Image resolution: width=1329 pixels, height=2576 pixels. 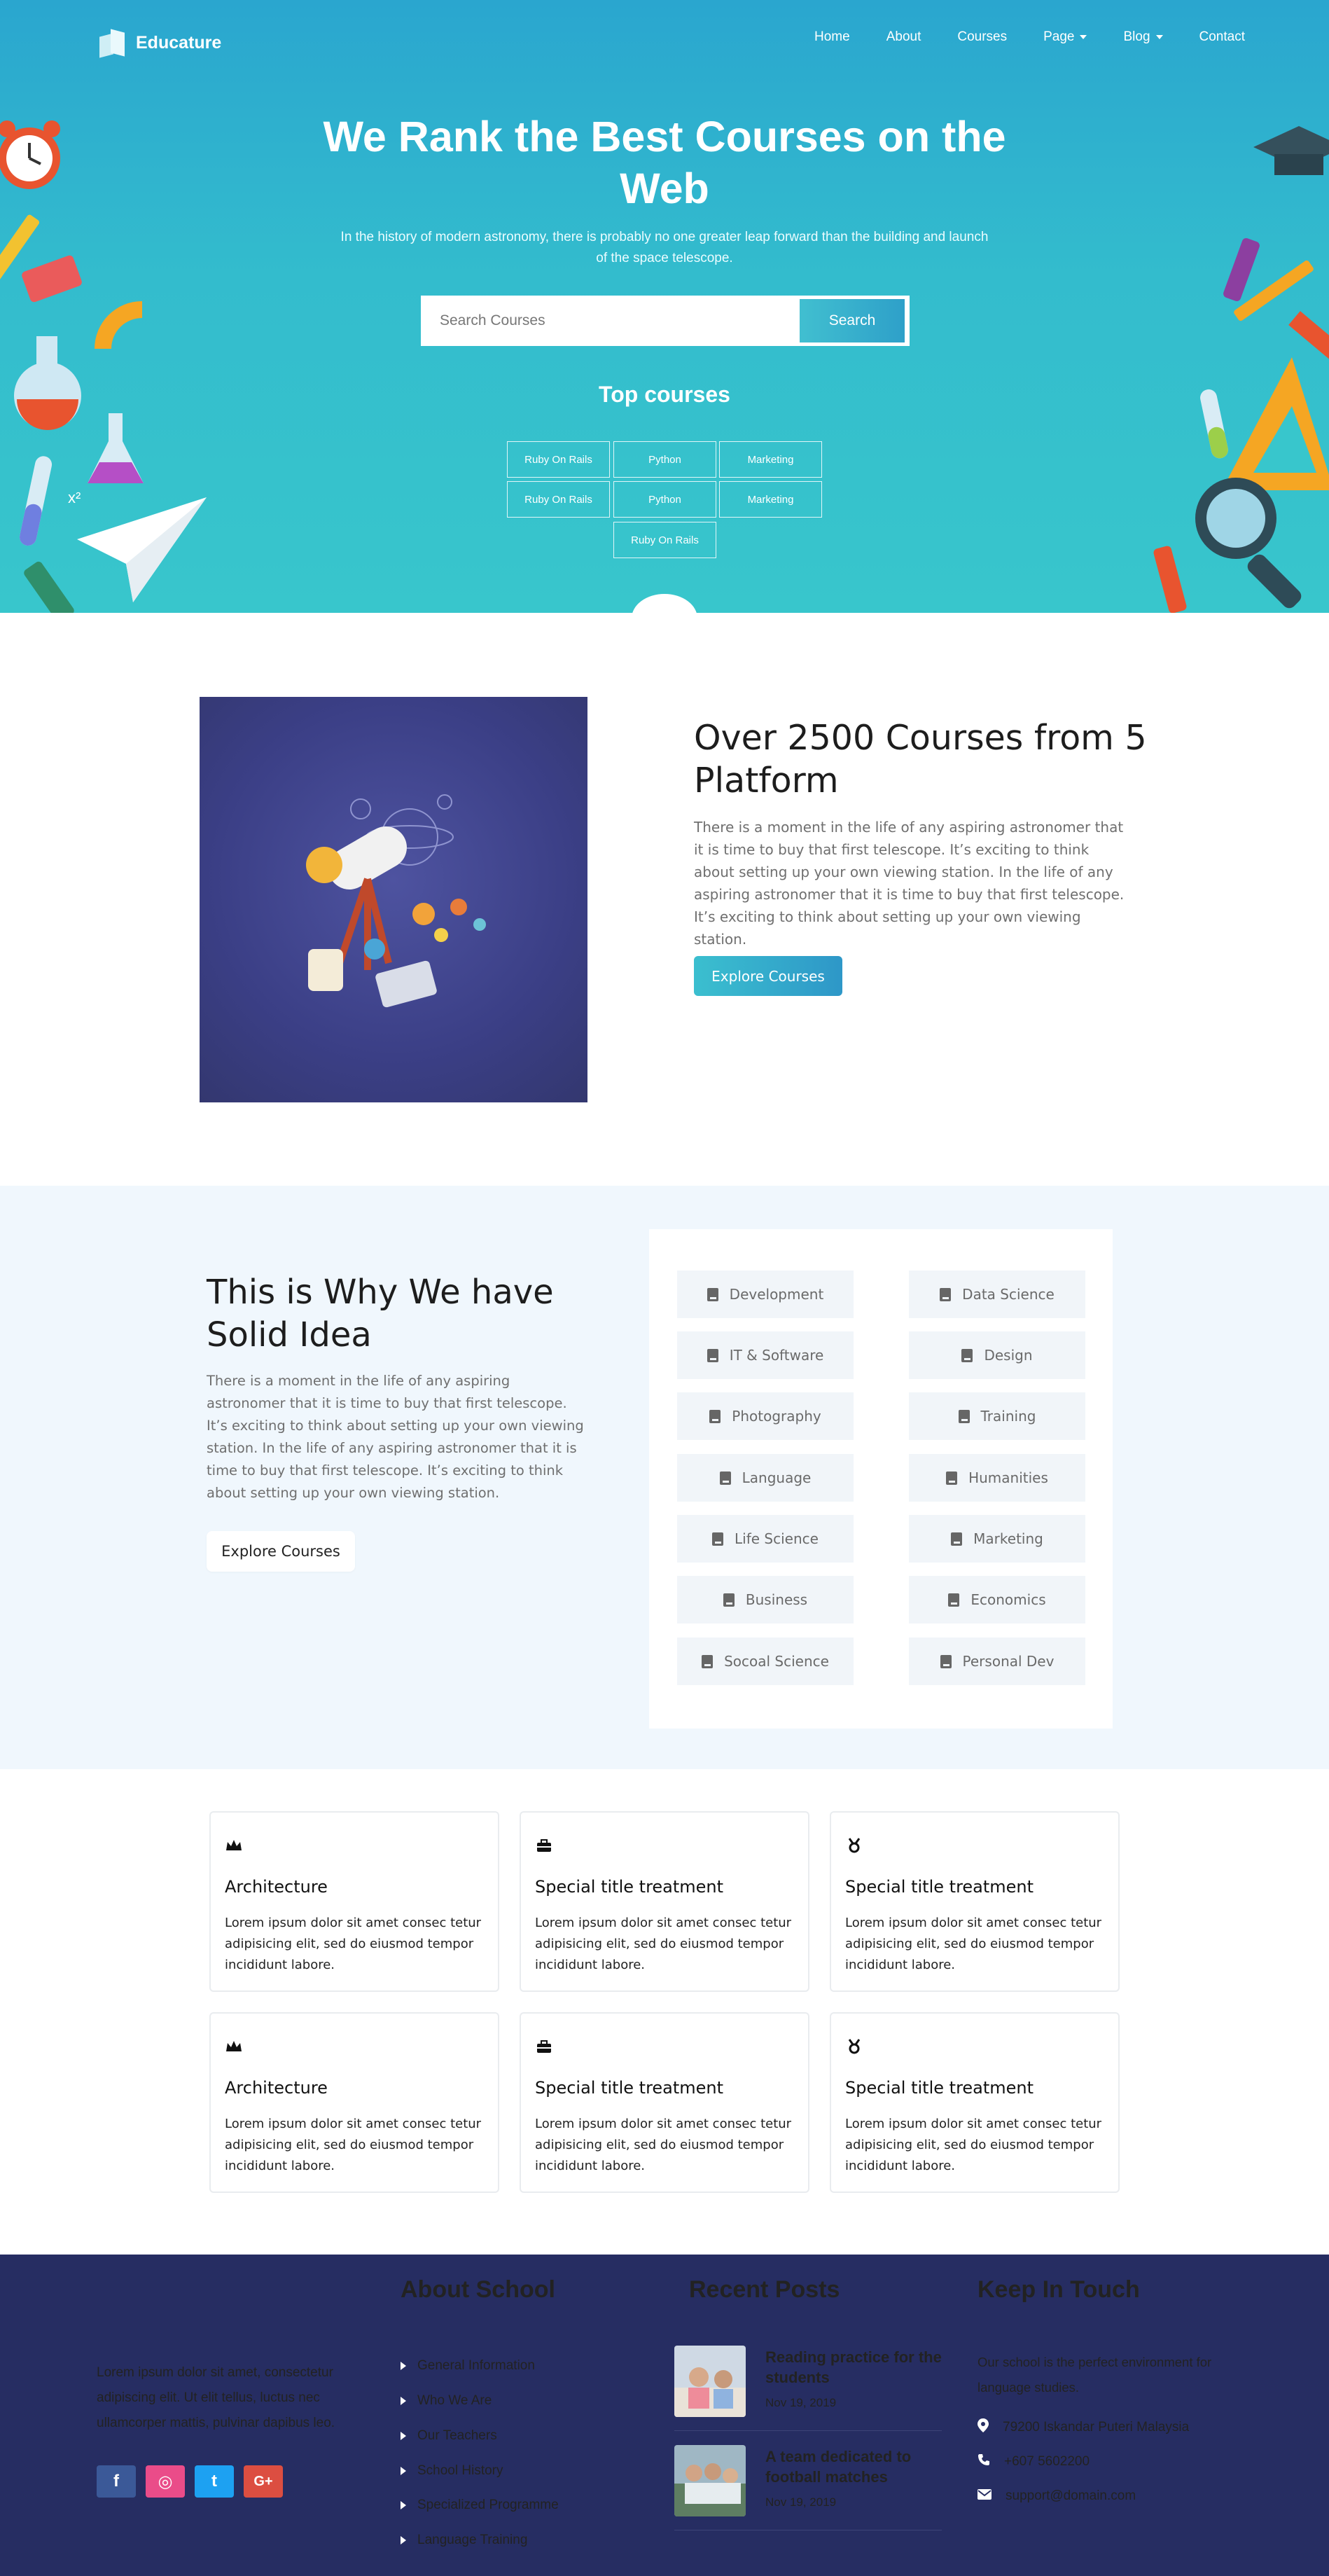 I want to click on test-tube-icon, so click(x=35, y=504).